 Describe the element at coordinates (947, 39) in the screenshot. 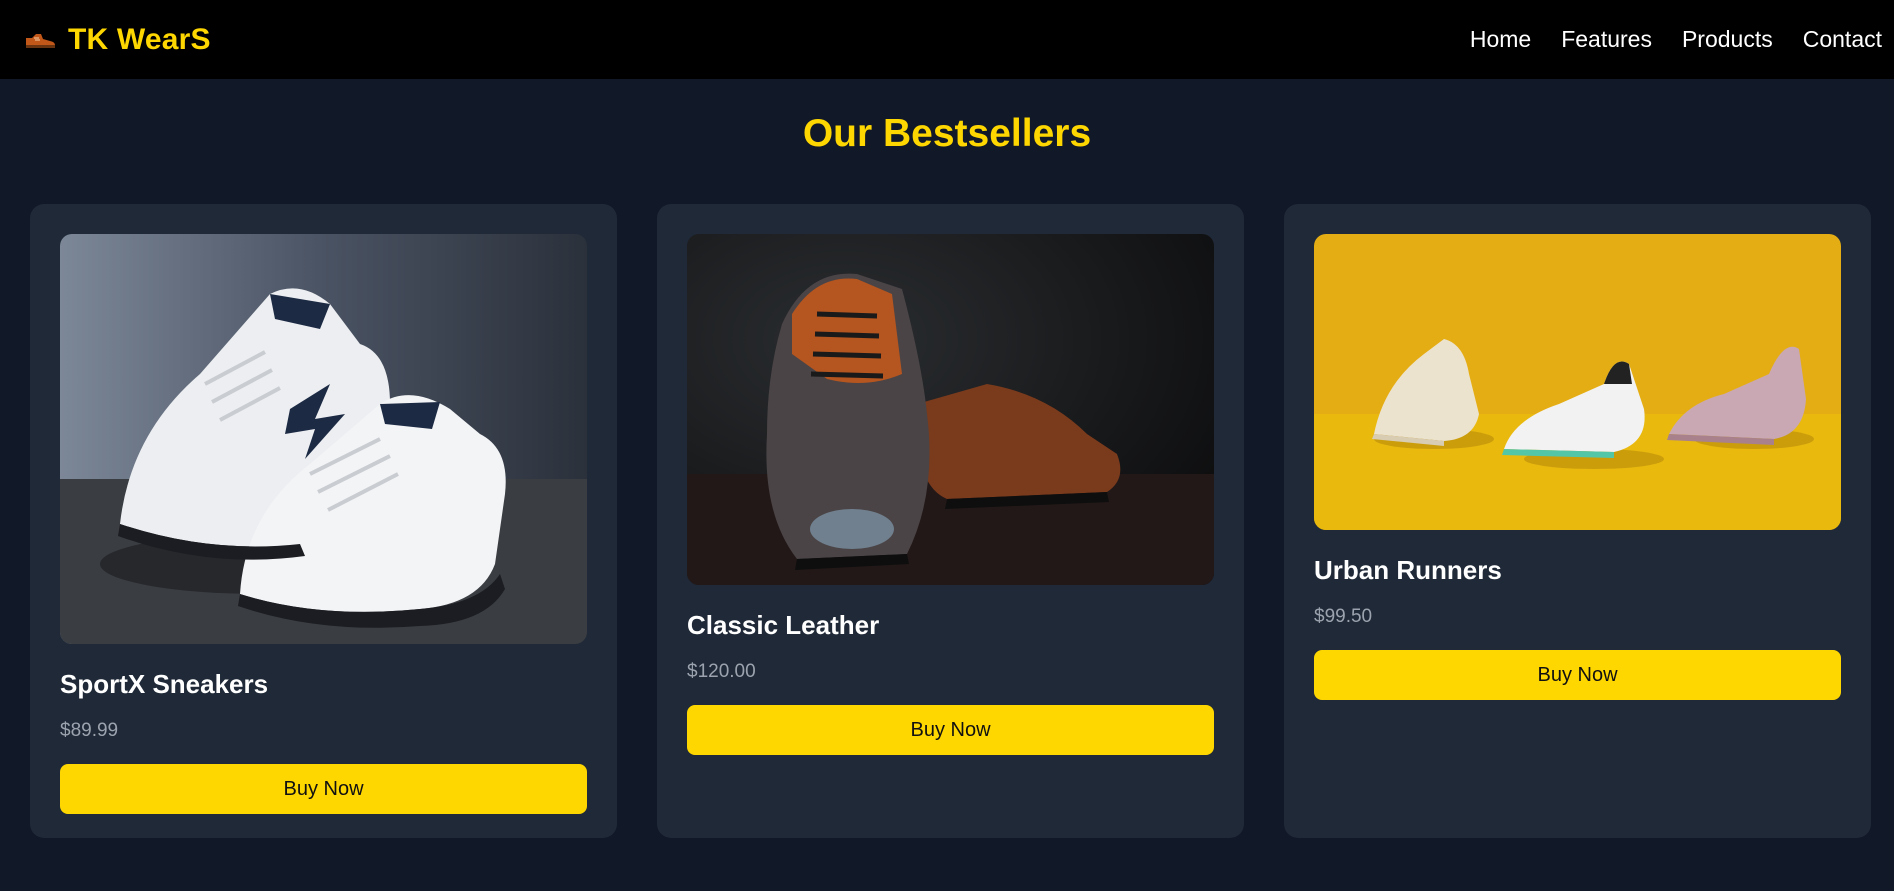

I see `navbar: TK WearS Home Features Products Contact` at that location.